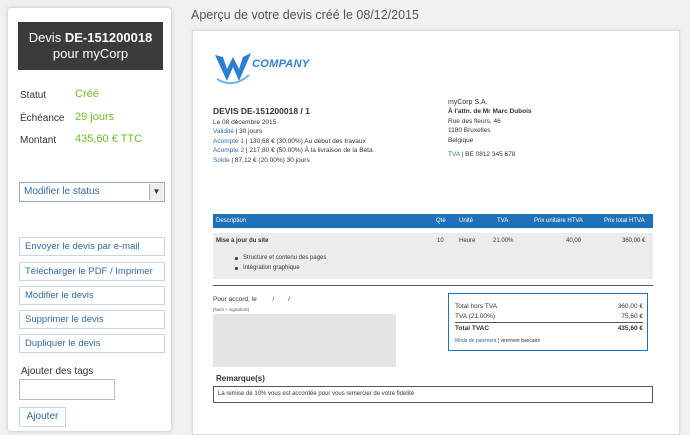 The image size is (690, 435). I want to click on client-country: Belgique, so click(461, 140).